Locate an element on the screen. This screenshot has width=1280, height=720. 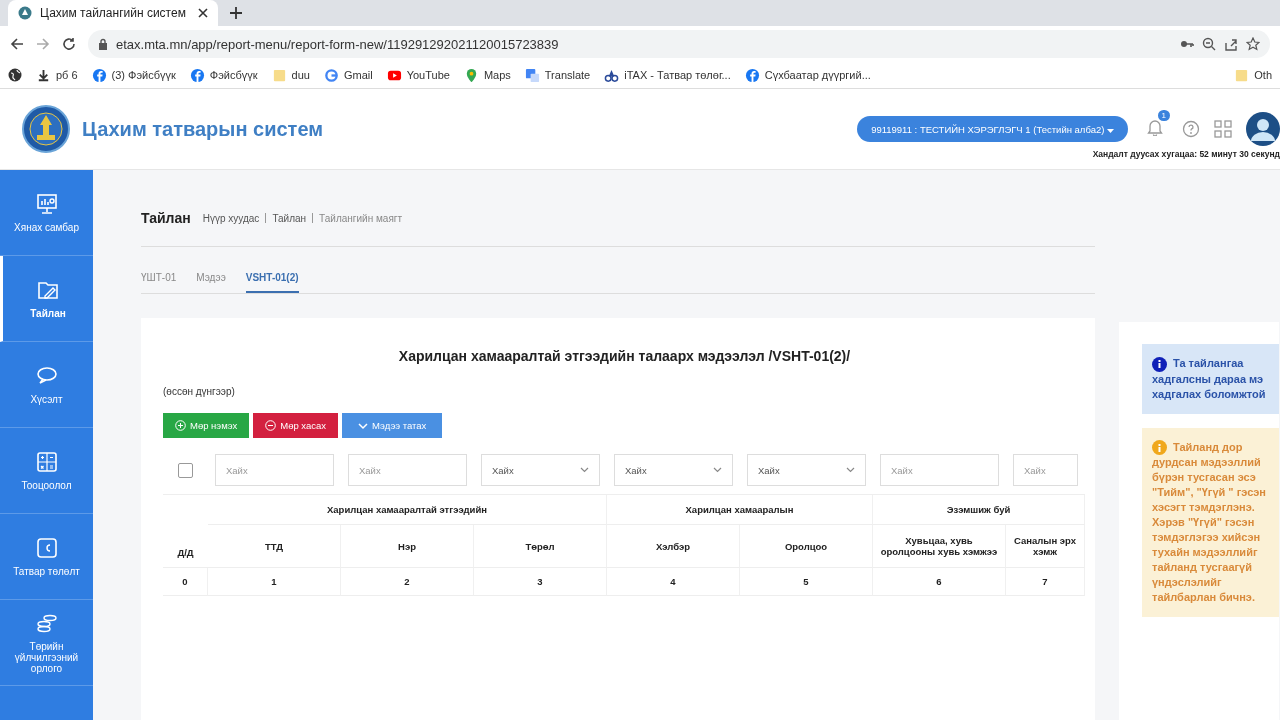
notice-line: тухайн мэдээллийг is located at coordinates (1205, 551).